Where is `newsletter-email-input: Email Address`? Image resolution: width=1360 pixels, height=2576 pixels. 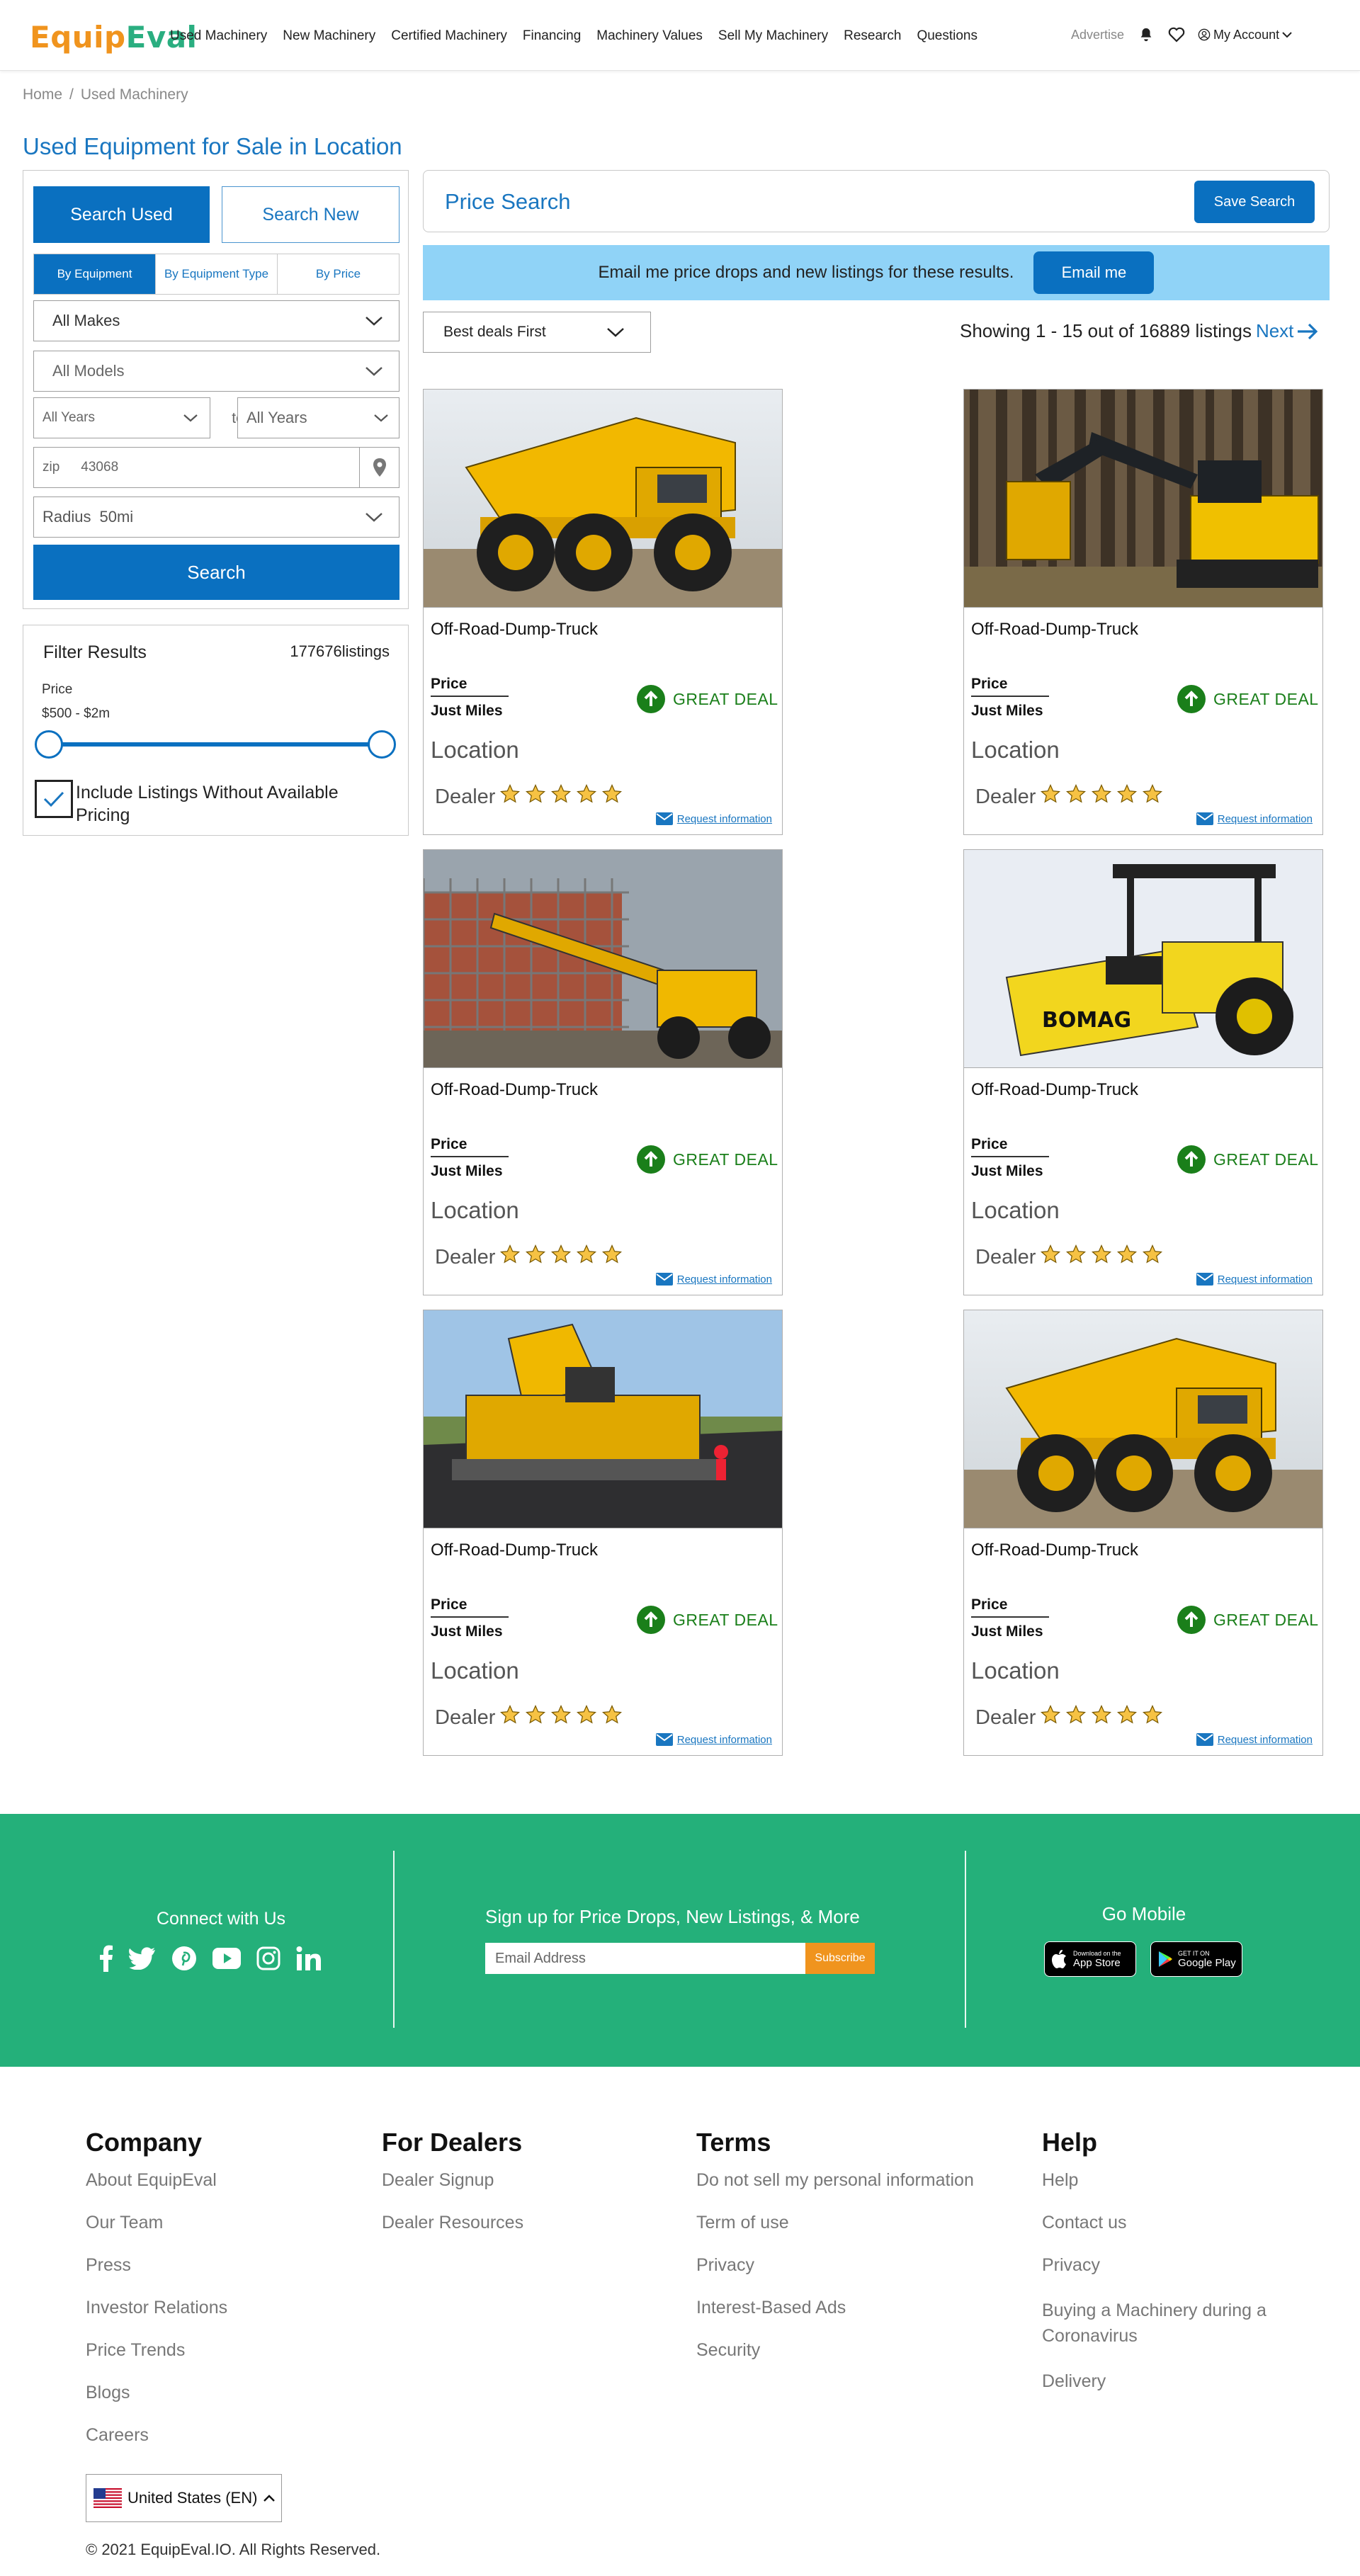
newsletter-email-input: Email Address is located at coordinates (645, 1958).